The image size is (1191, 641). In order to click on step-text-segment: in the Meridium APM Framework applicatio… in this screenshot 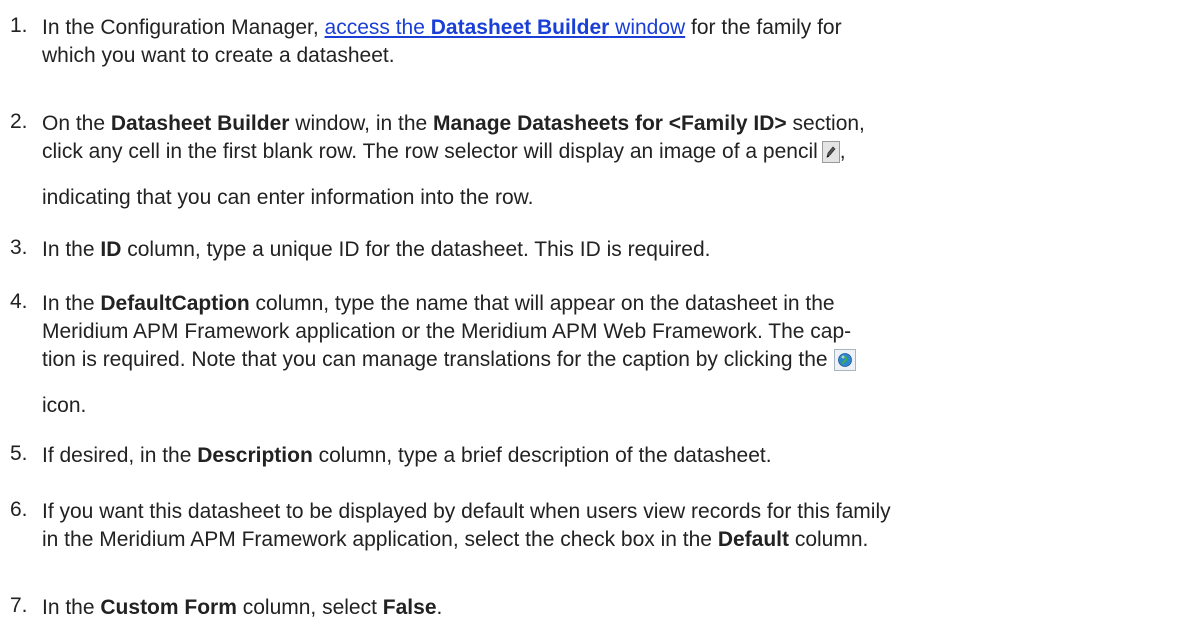, I will do `click(380, 539)`.